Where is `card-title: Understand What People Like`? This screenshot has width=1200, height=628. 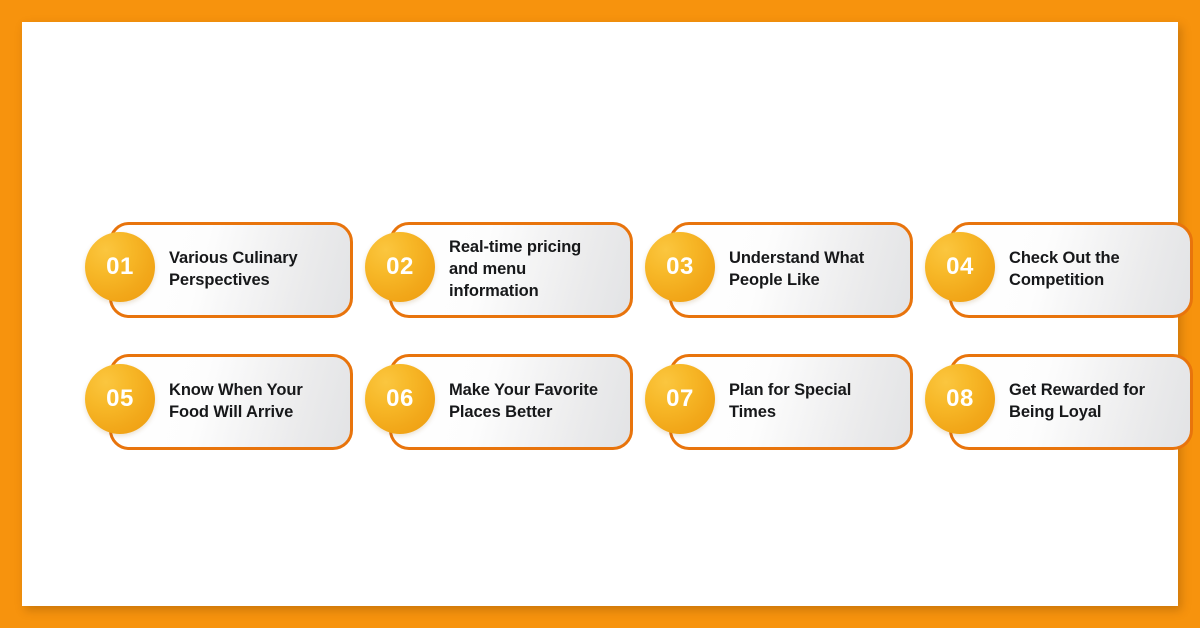
card-title: Understand What People Like is located at coordinates (797, 269).